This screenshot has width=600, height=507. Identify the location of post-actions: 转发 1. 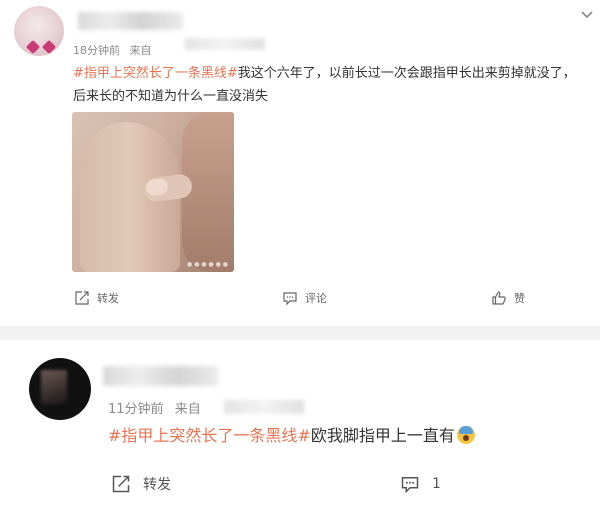
(300, 489).